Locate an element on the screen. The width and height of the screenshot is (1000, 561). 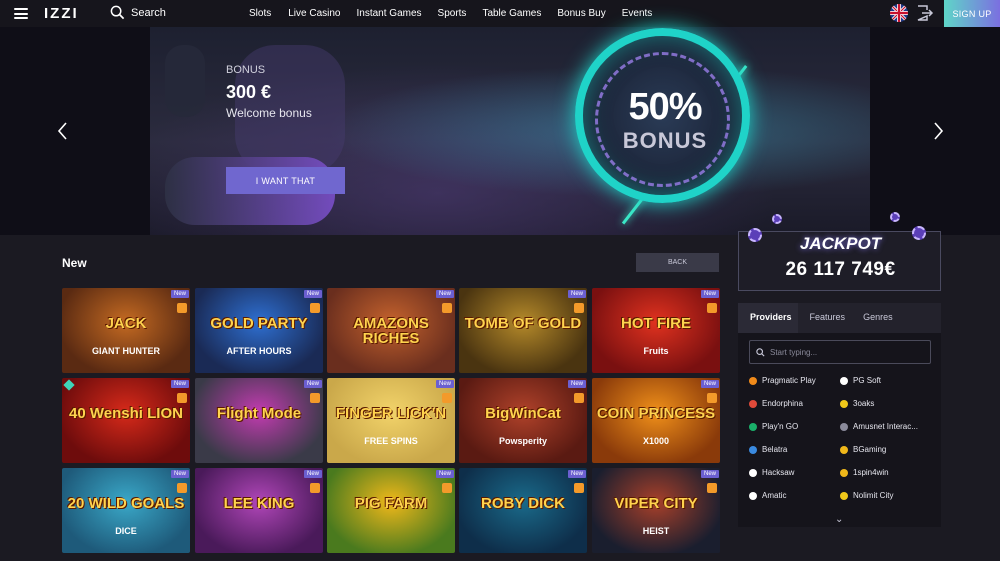
game-tile: GOLD PARTY AFTER HOURS New is located at coordinates (259, 330).